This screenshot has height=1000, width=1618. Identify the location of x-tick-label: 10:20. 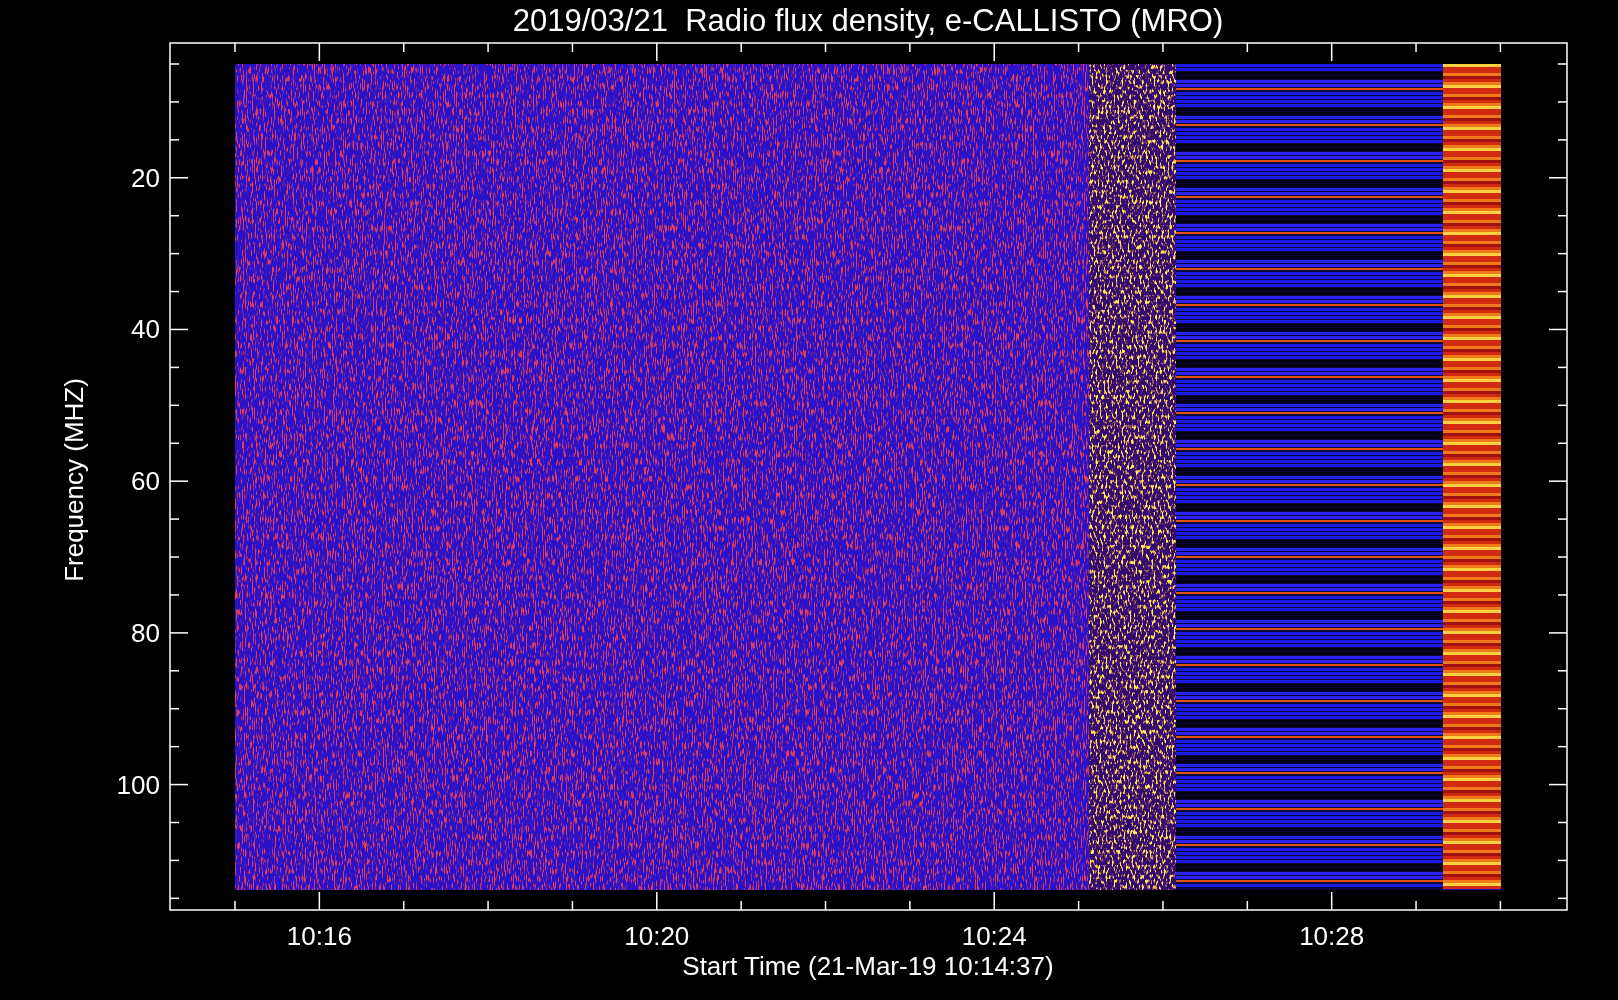
(657, 936).